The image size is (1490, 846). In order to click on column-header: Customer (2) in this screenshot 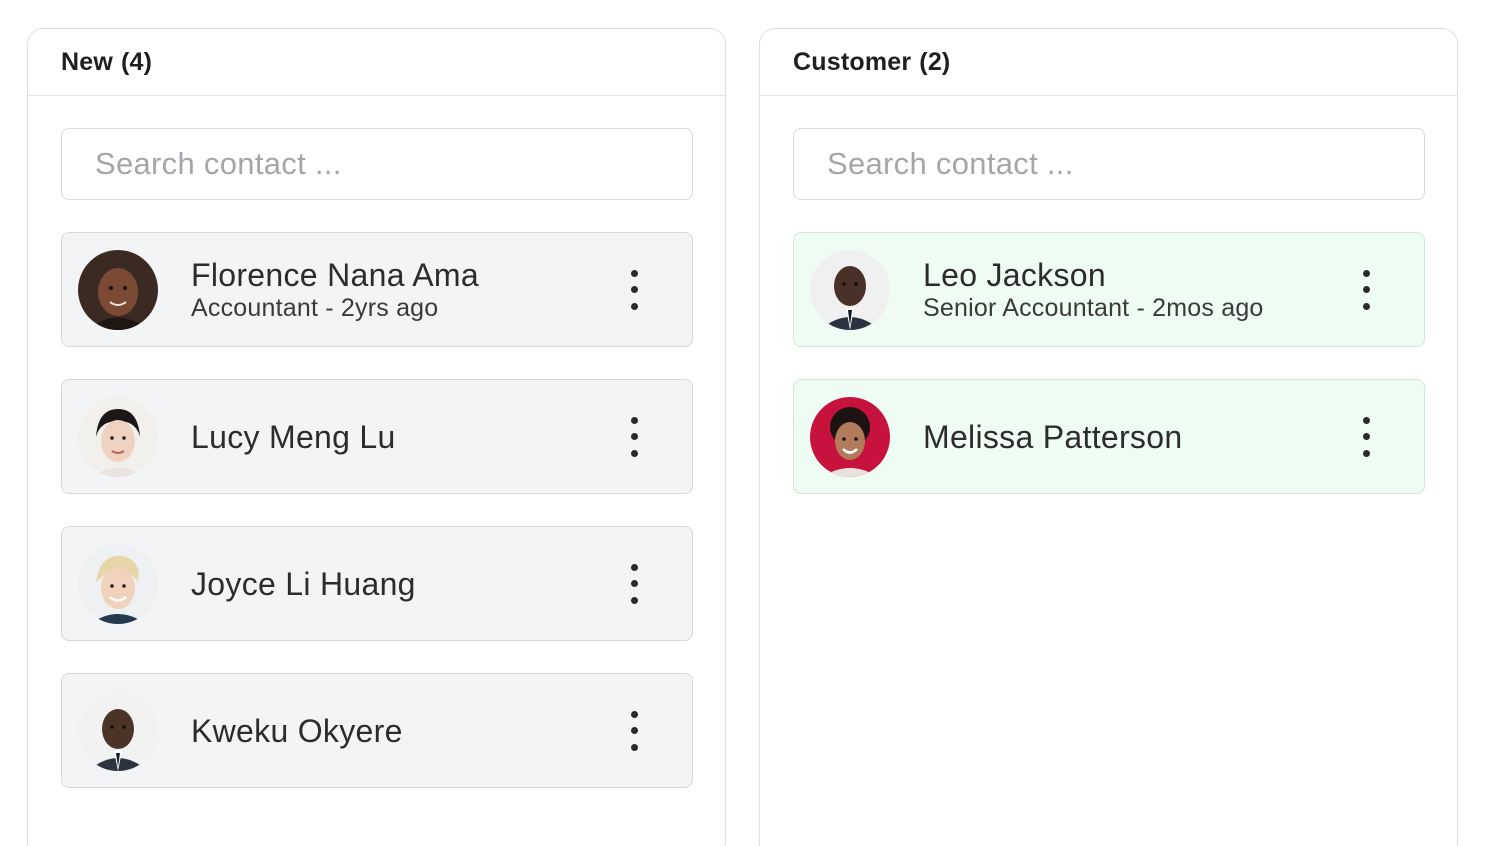, I will do `click(1108, 62)`.